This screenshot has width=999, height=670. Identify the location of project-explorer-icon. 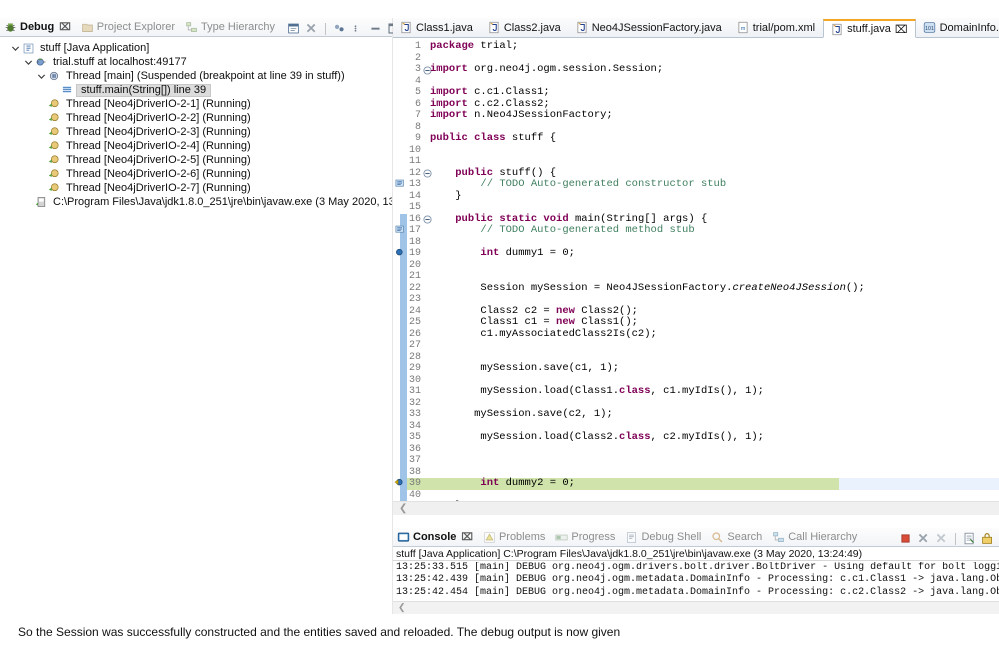
(87, 27).